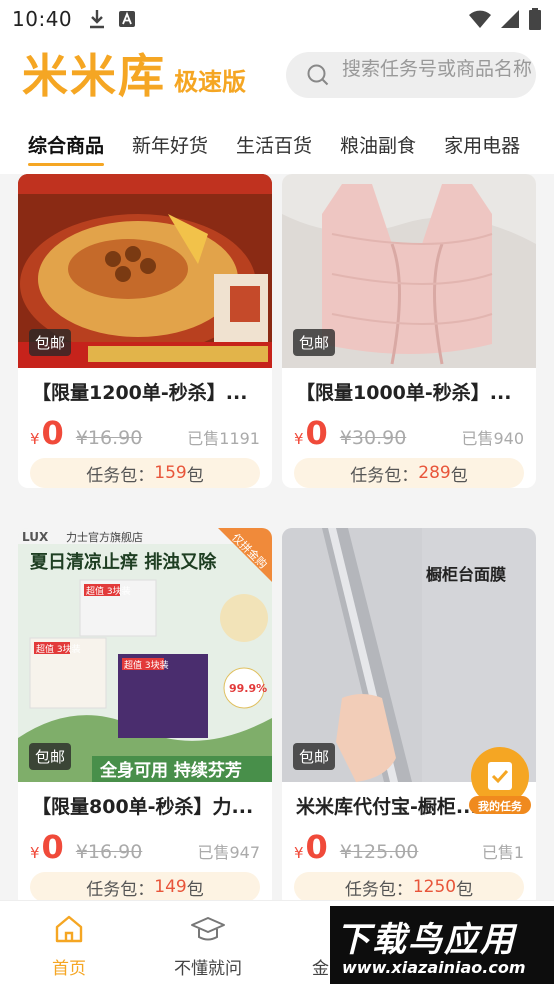 The image size is (554, 984). I want to click on nav-home: 首页, so click(69, 946).